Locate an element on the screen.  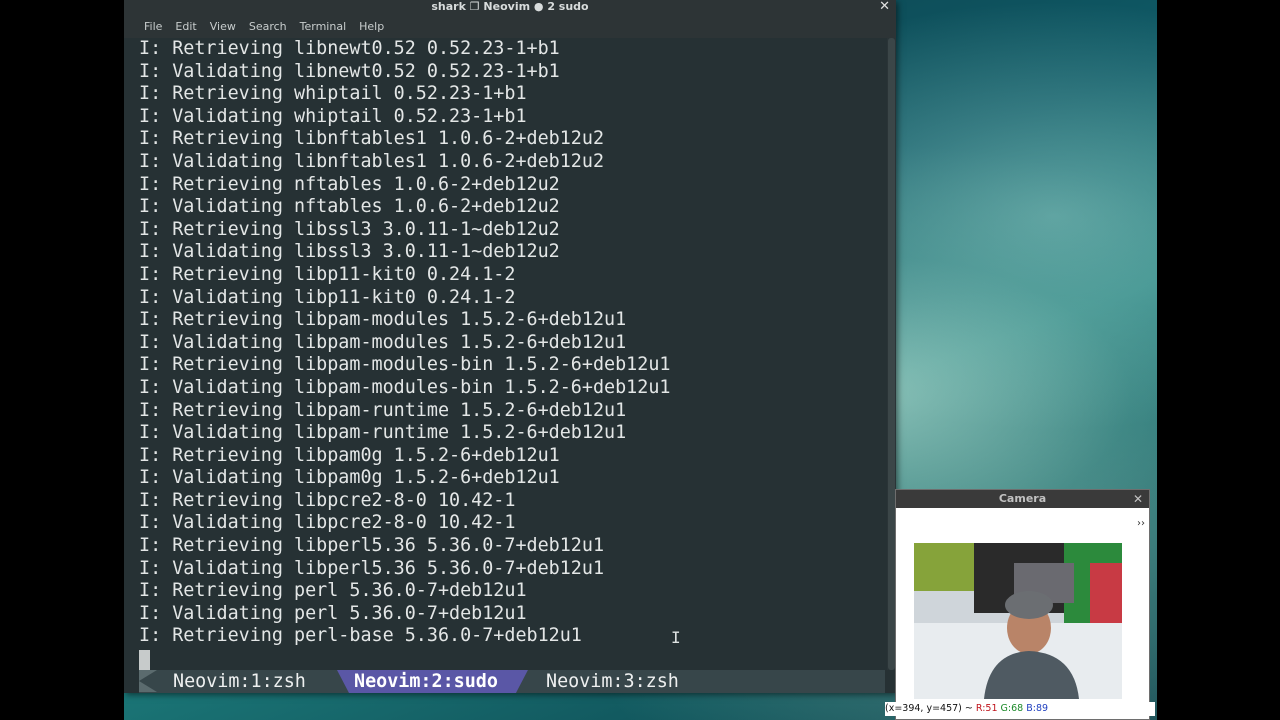
menu-view: View is located at coordinates (223, 26).